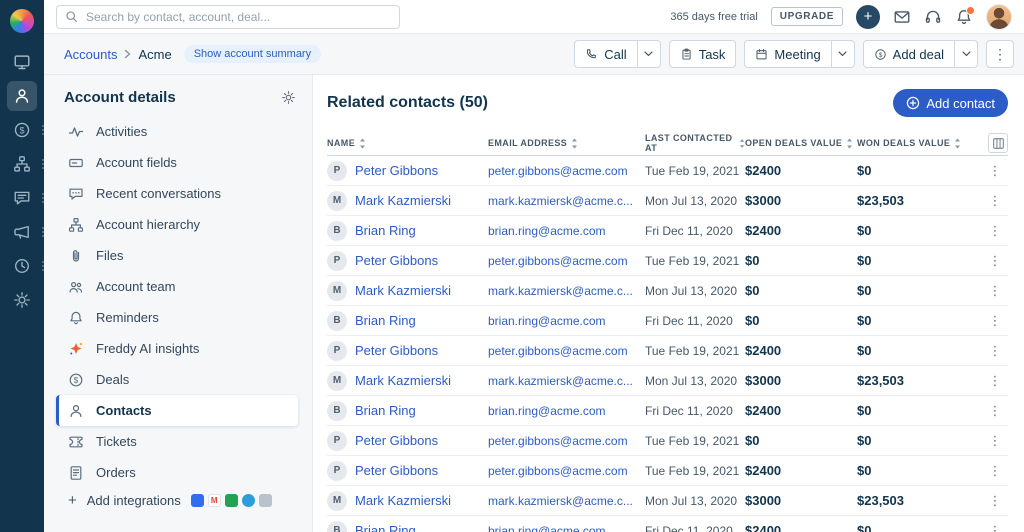 This screenshot has width=1024, height=532. What do you see at coordinates (407, 143) in the screenshot?
I see `column-header-name: NAME` at bounding box center [407, 143].